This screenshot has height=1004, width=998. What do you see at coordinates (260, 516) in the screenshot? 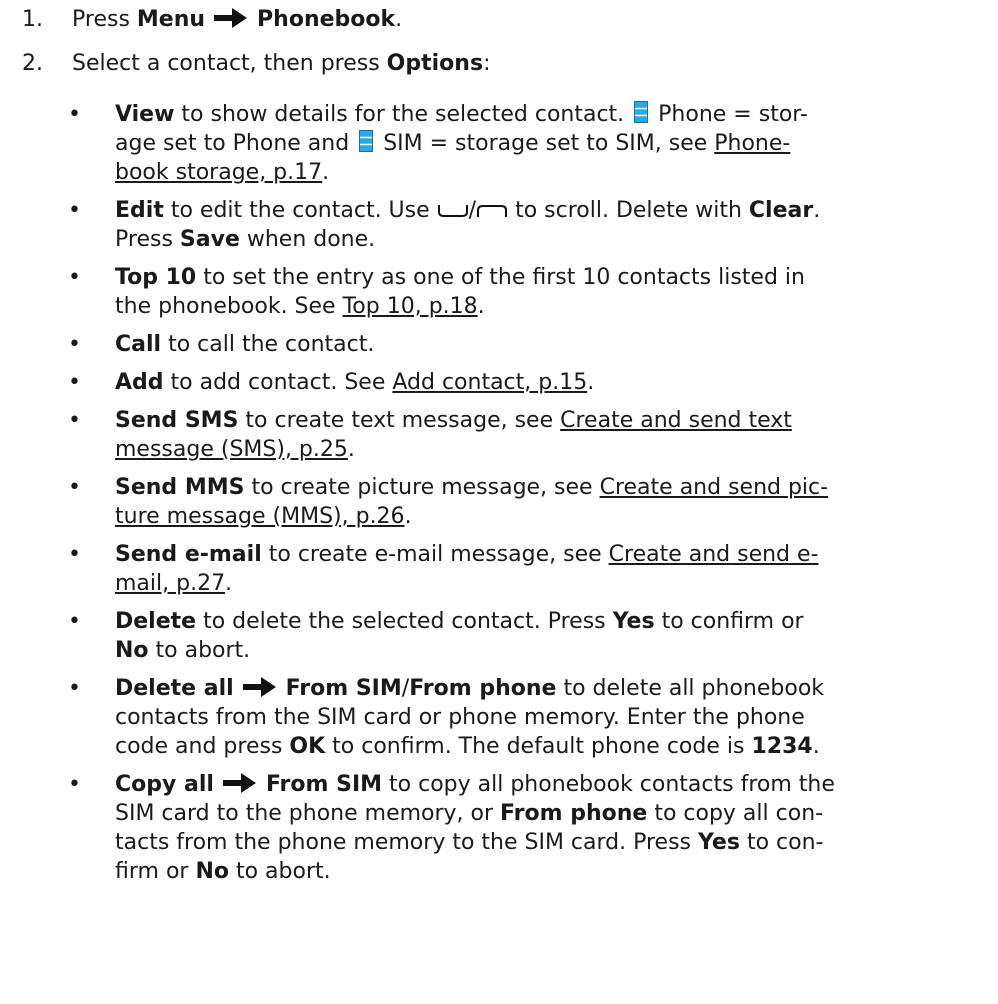
I see `mms-link: ture message (MMS), p.26` at bounding box center [260, 516].